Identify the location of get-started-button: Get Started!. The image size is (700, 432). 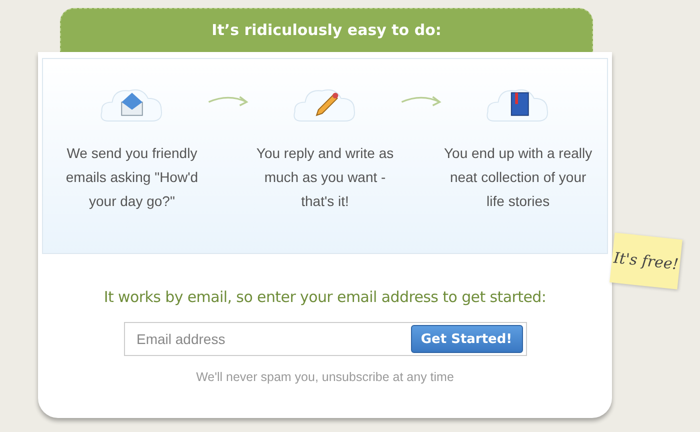
(466, 339).